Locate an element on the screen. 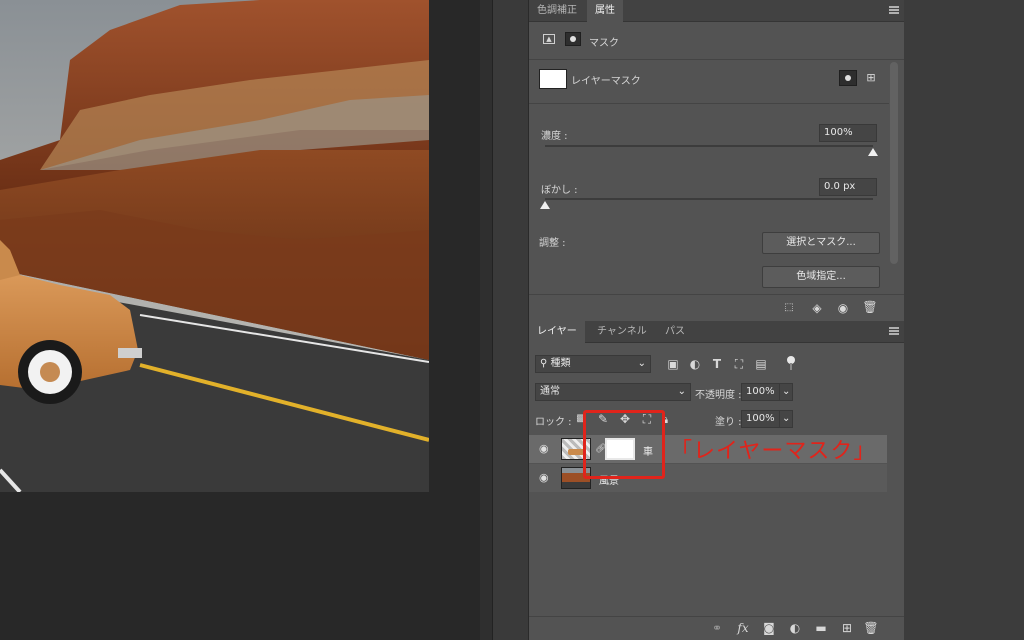 This screenshot has height=640, width=1024. mask-icon: ◙ is located at coordinates (769, 629).